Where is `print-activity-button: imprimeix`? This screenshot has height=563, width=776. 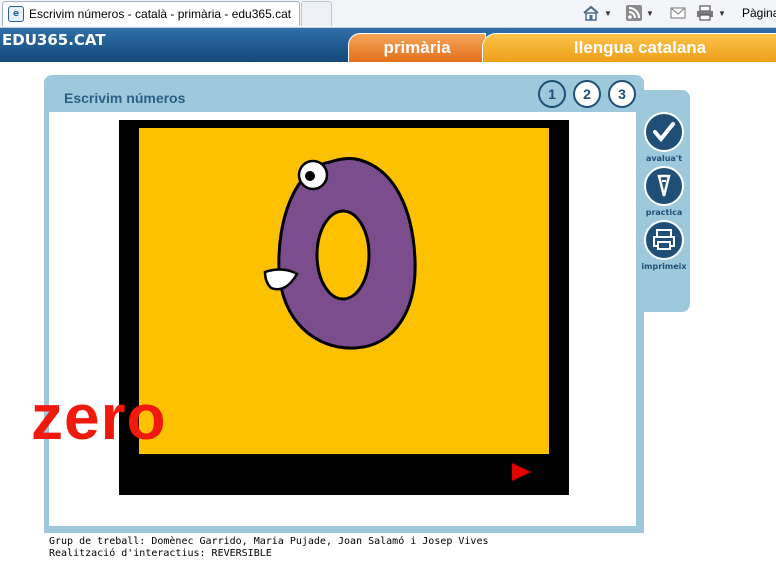
print-activity-button: imprimeix is located at coordinates (664, 249).